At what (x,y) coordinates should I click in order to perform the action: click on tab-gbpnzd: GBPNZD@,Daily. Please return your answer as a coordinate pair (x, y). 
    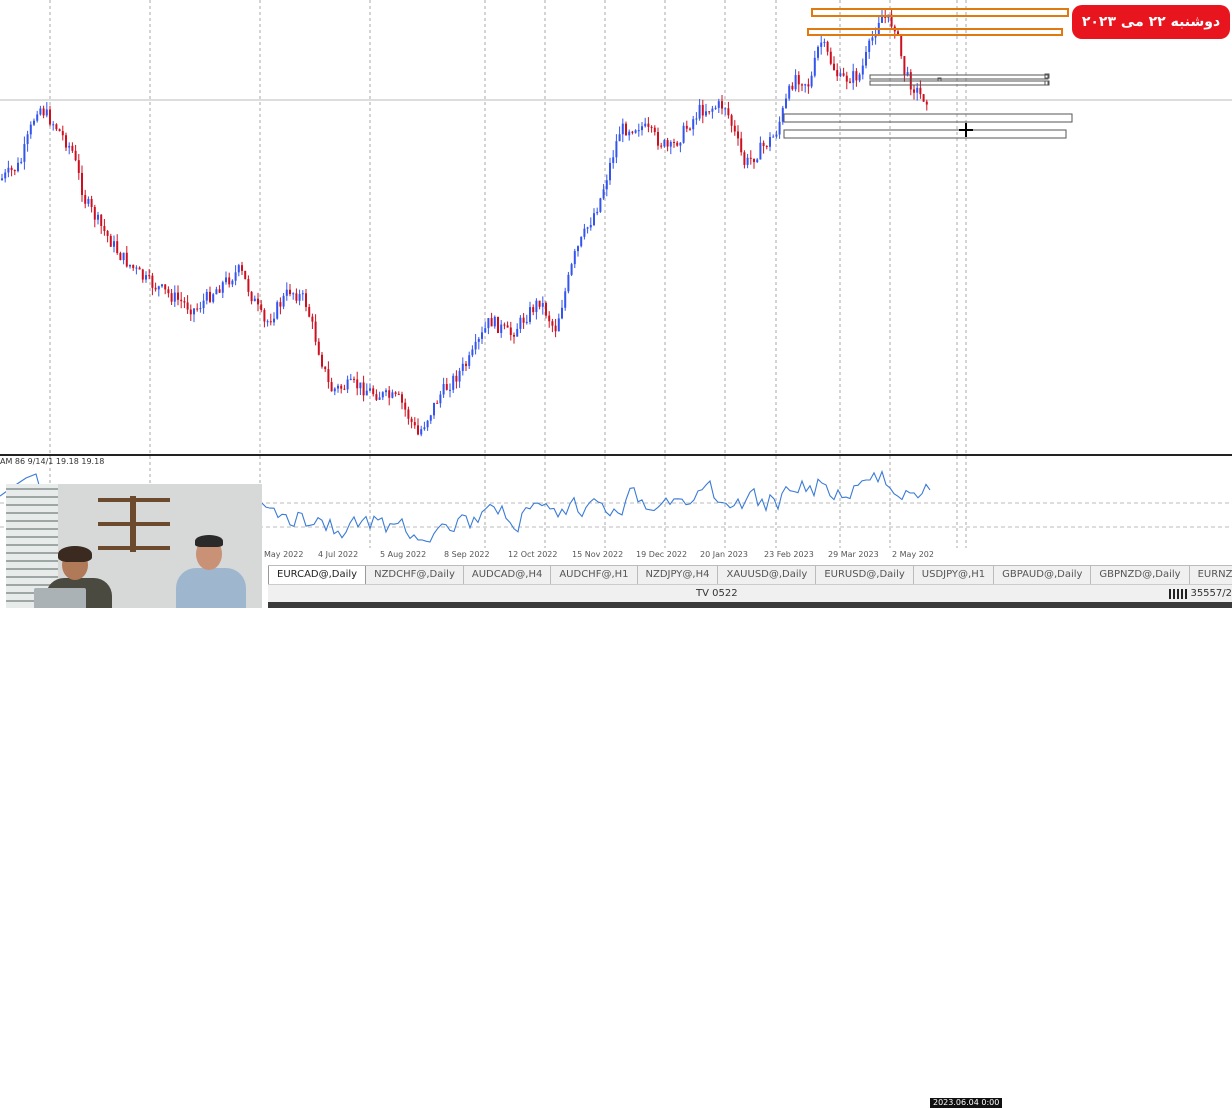
    Looking at the image, I should click on (1140, 575).